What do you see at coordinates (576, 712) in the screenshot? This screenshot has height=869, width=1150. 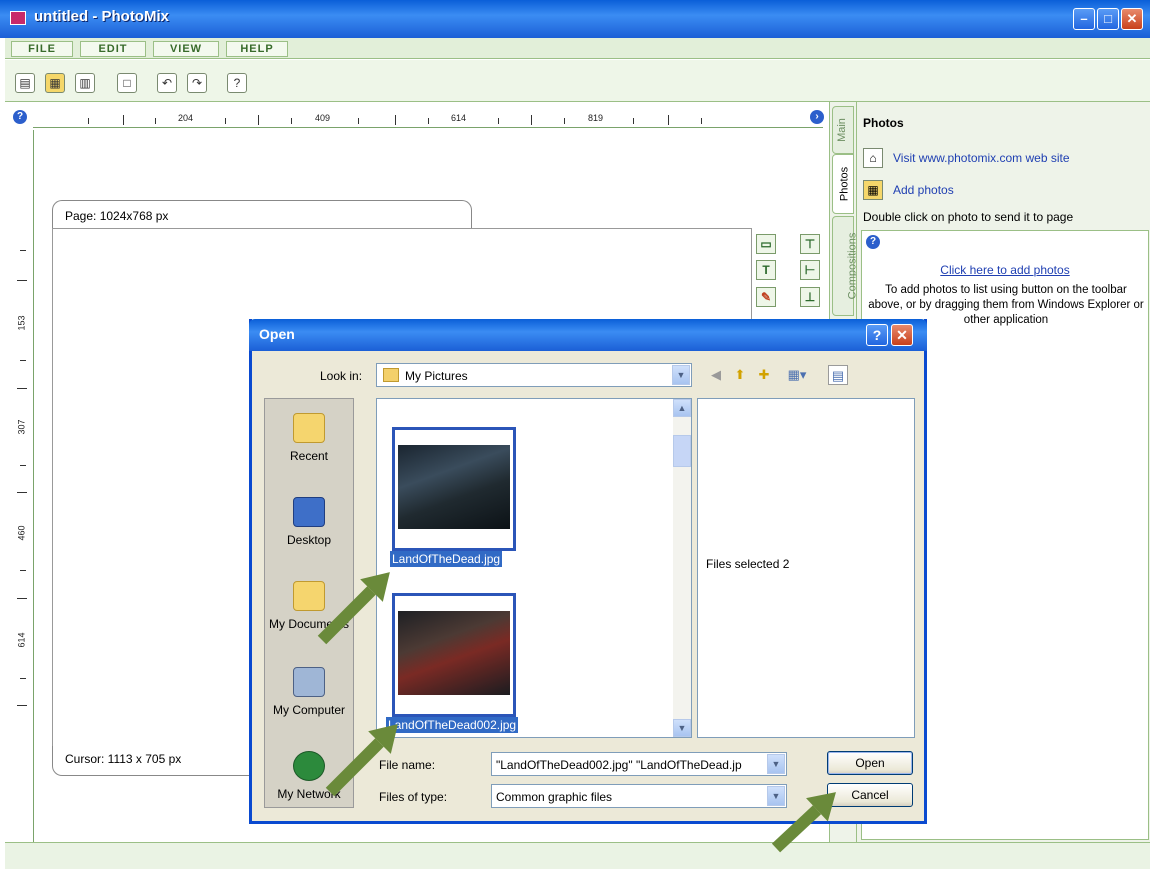 I see `annotation-arrows` at bounding box center [576, 712].